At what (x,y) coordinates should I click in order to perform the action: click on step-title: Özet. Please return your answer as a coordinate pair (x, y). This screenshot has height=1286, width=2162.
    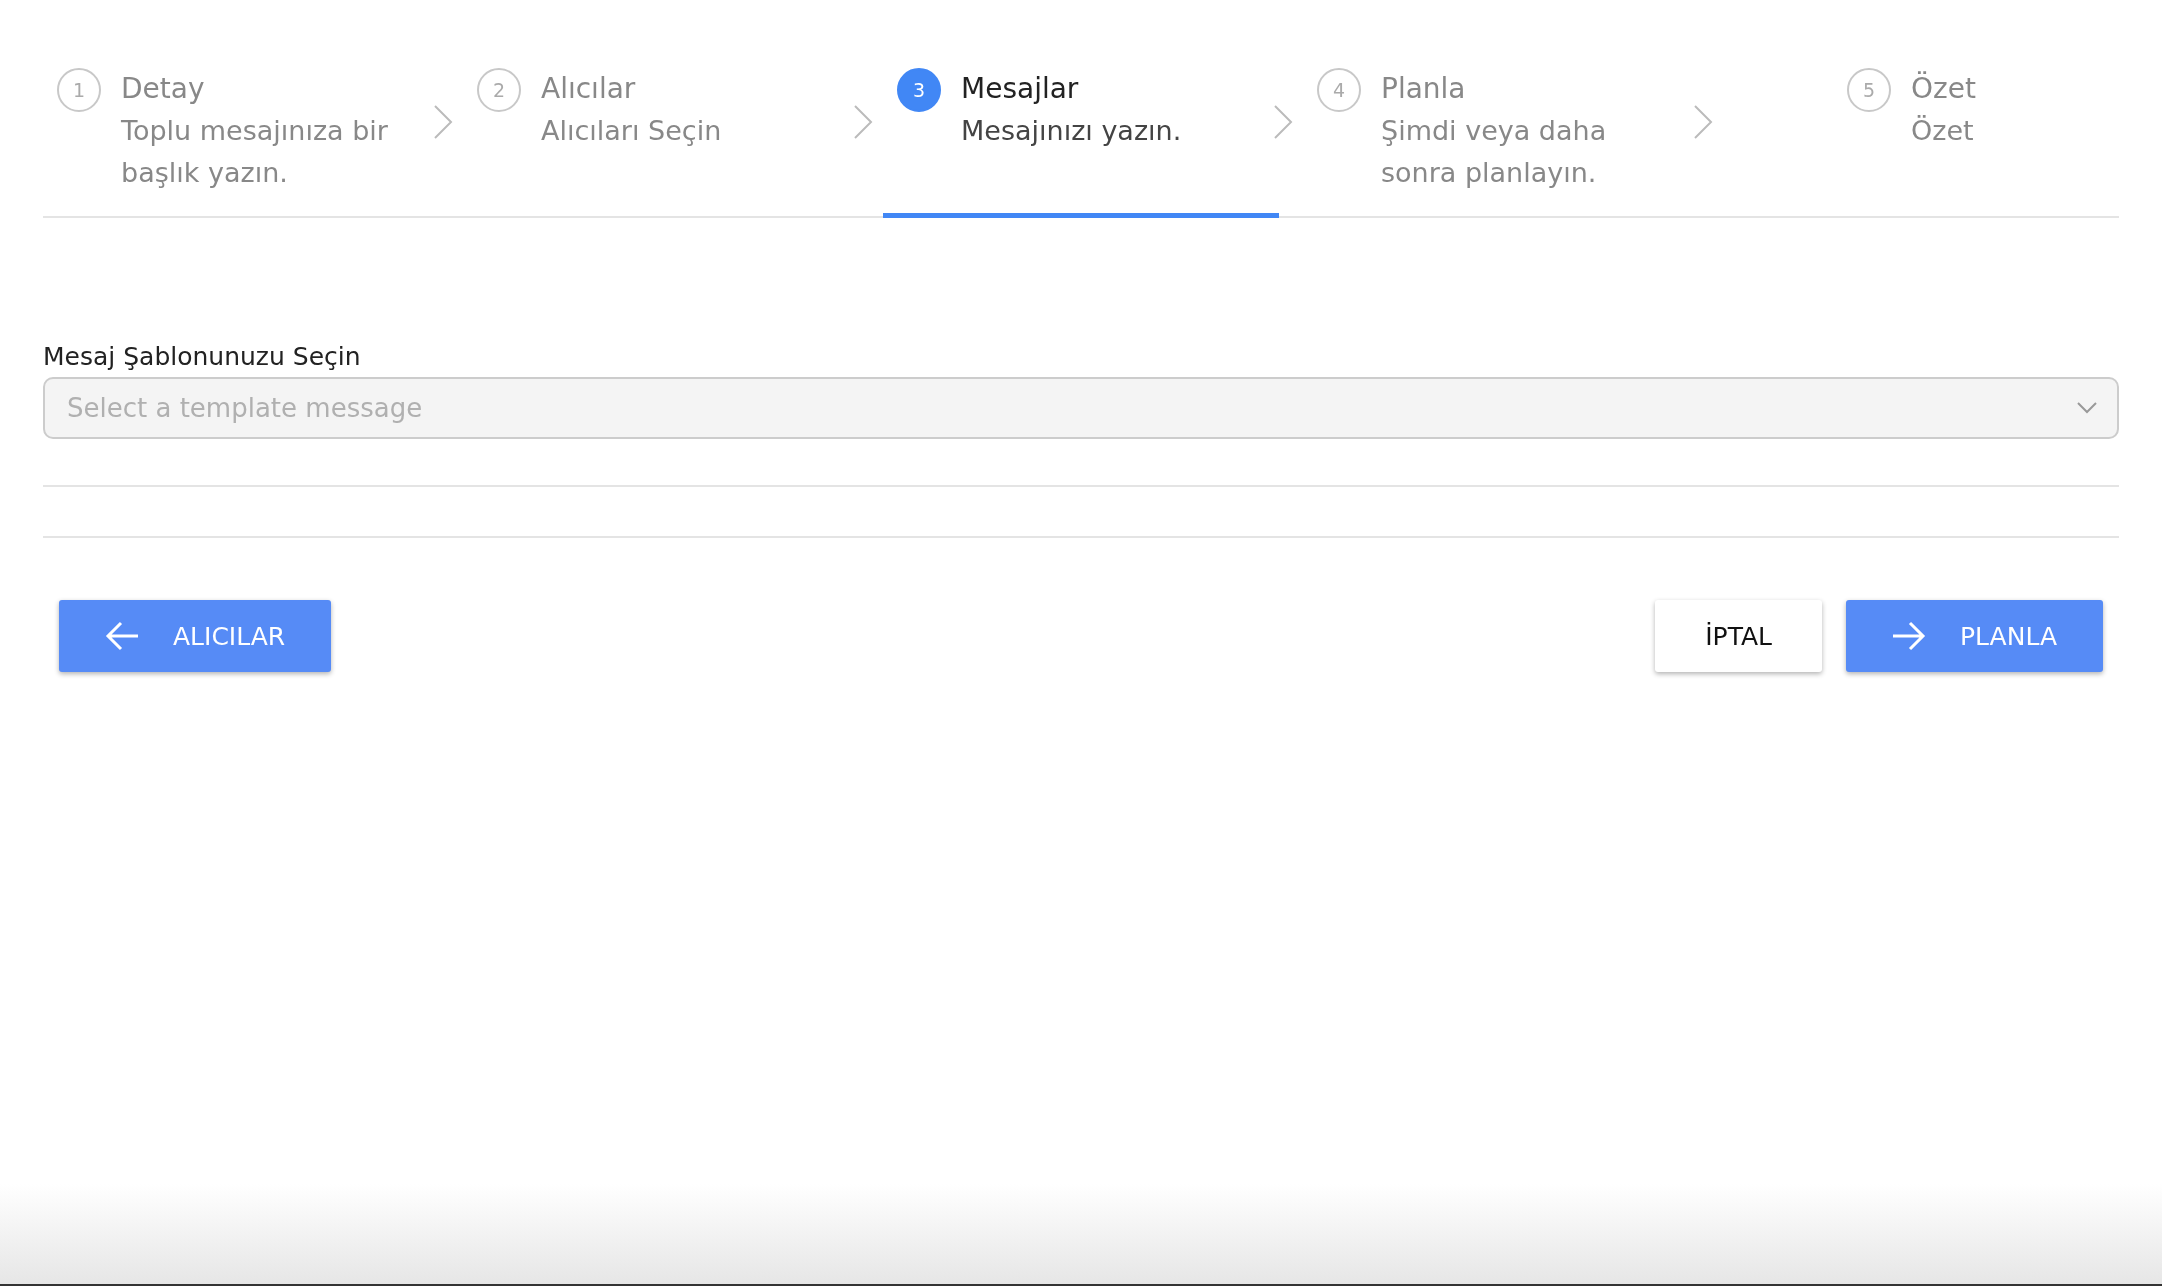
    Looking at the image, I should click on (1944, 88).